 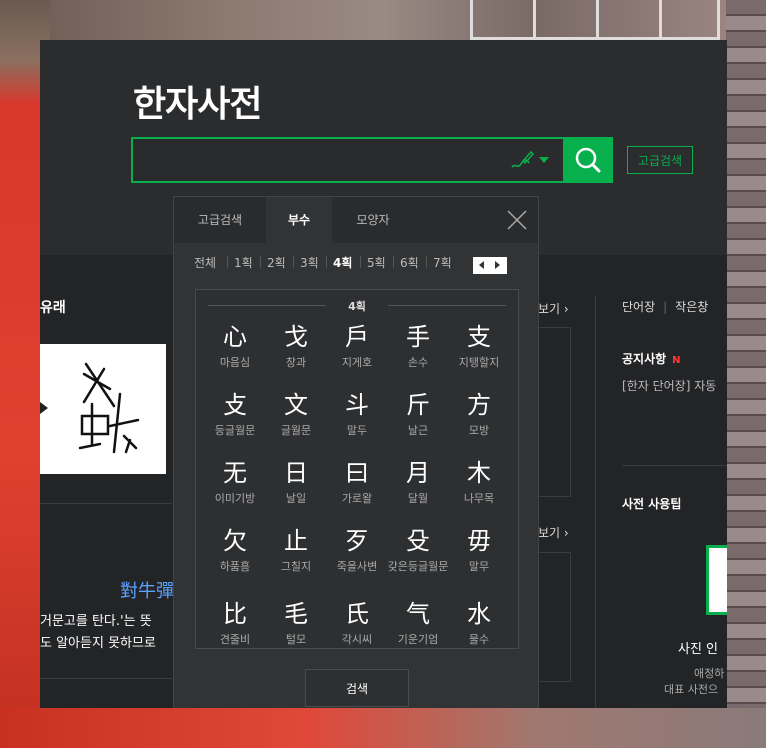 I want to click on radical-character: 文, so click(x=296, y=405).